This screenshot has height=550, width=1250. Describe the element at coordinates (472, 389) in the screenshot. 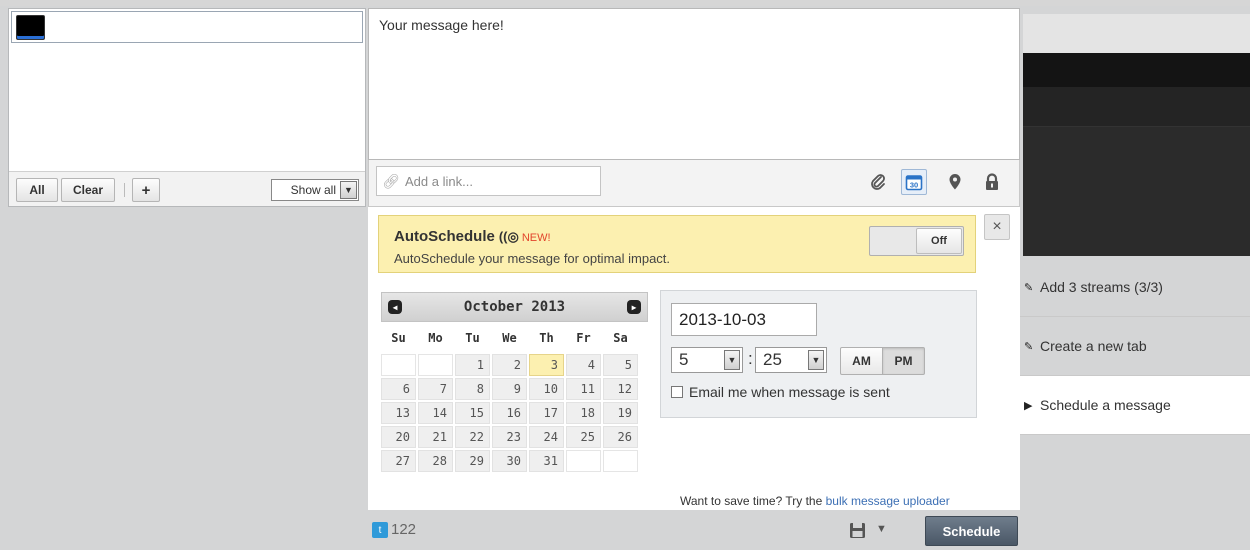

I see `calendar-day: 8` at that location.